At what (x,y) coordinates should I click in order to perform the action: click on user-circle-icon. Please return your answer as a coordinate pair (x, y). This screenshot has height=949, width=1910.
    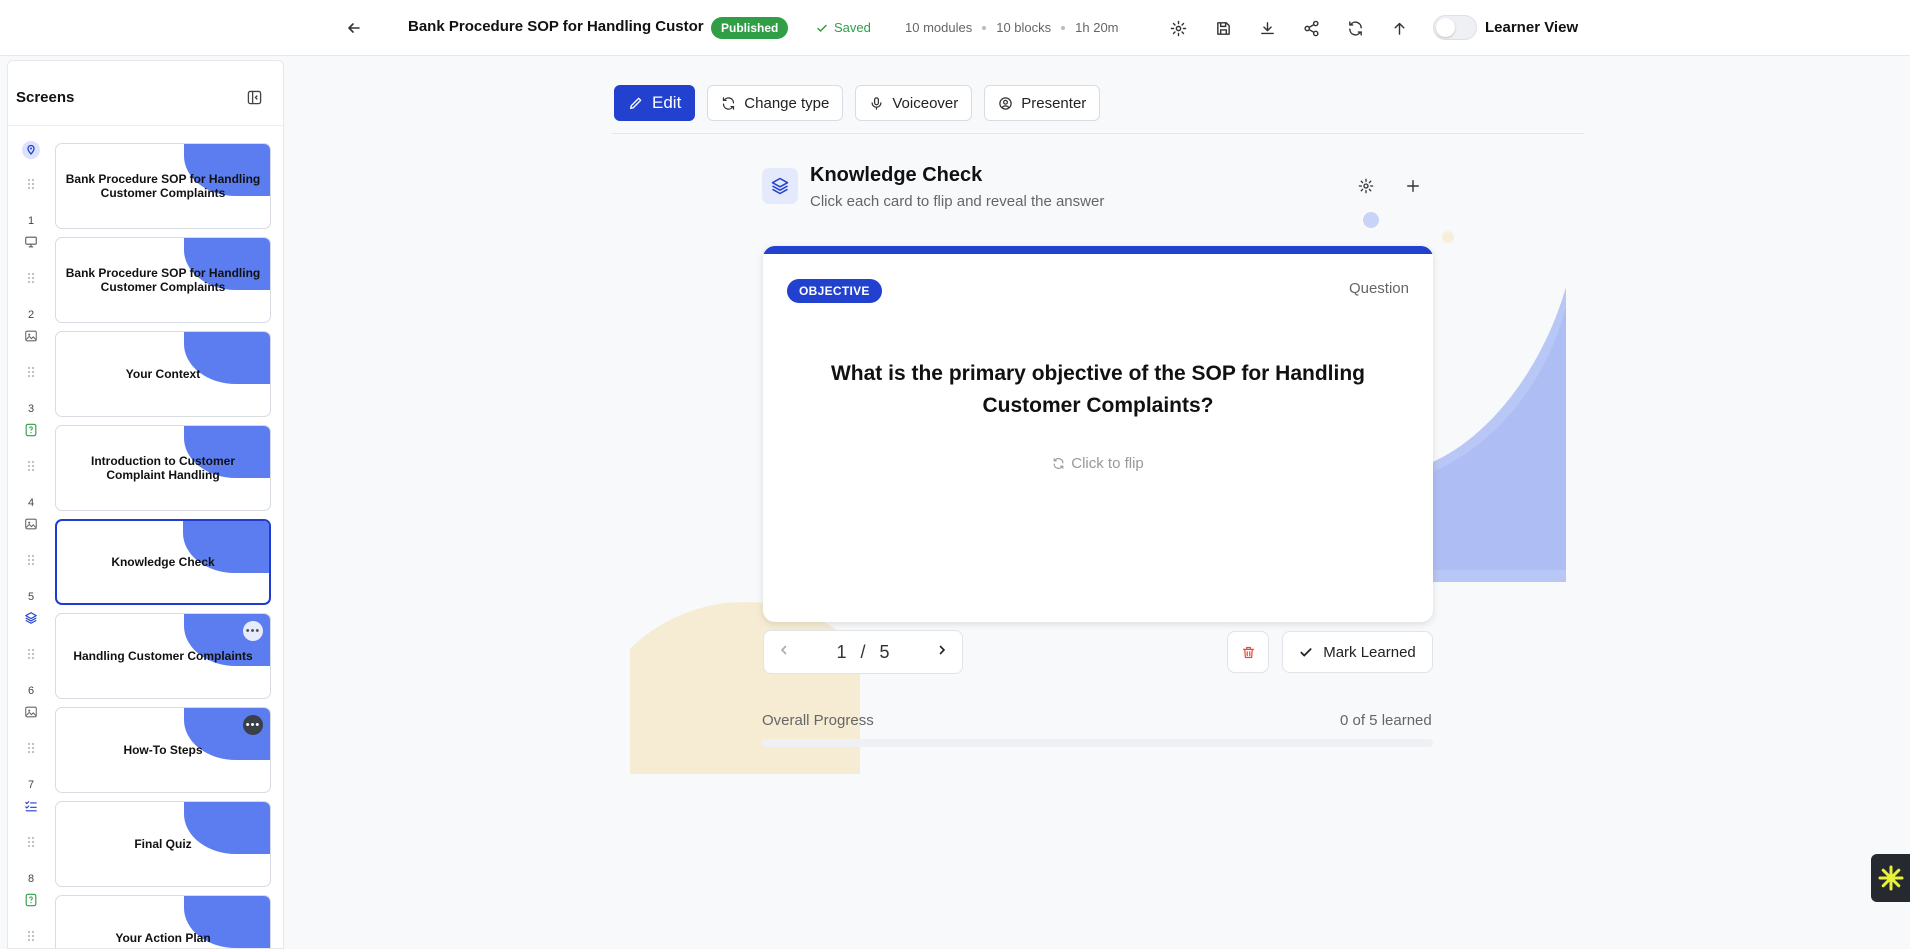
    Looking at the image, I should click on (1005, 103).